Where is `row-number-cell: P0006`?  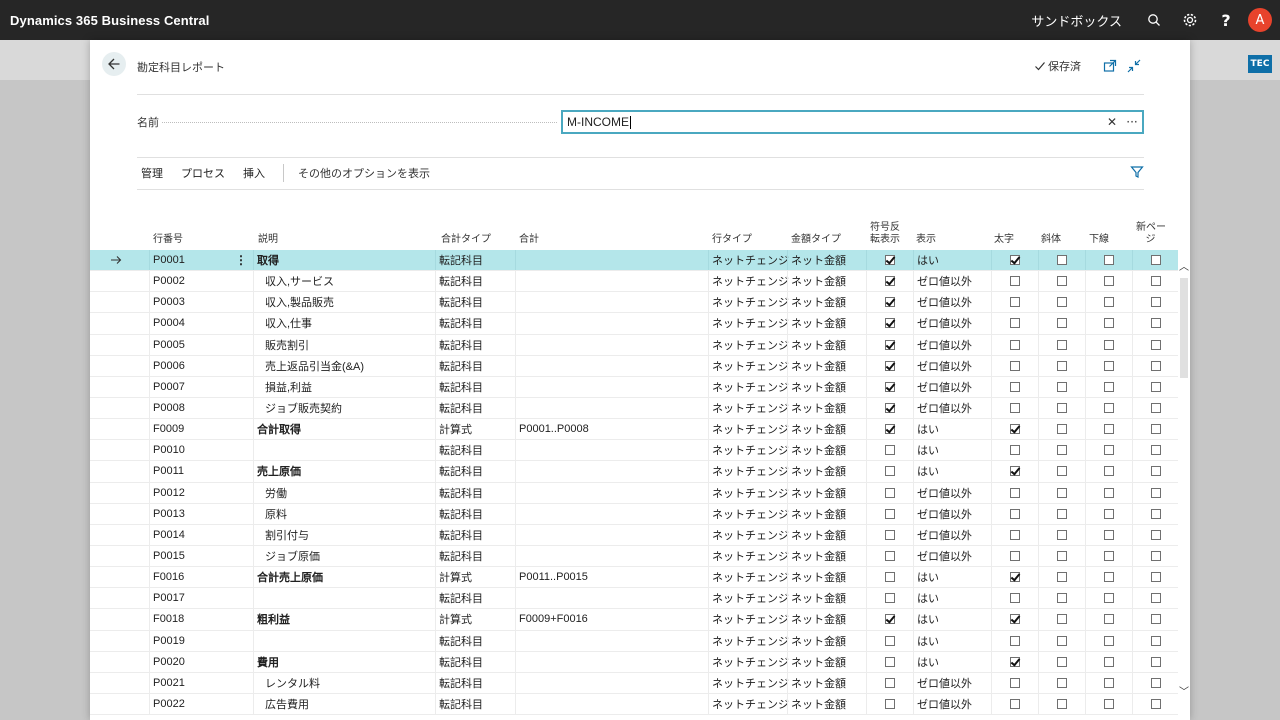
row-number-cell: P0006 is located at coordinates (201, 365).